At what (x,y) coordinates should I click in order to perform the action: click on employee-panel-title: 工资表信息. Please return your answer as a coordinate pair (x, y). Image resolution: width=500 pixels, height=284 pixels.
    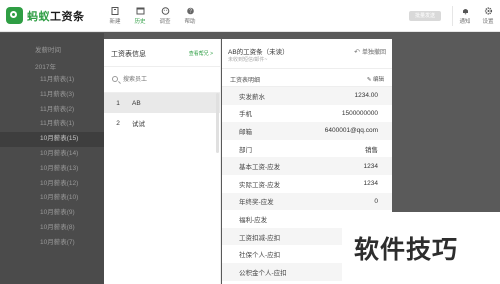
    Looking at the image, I should click on (128, 54).